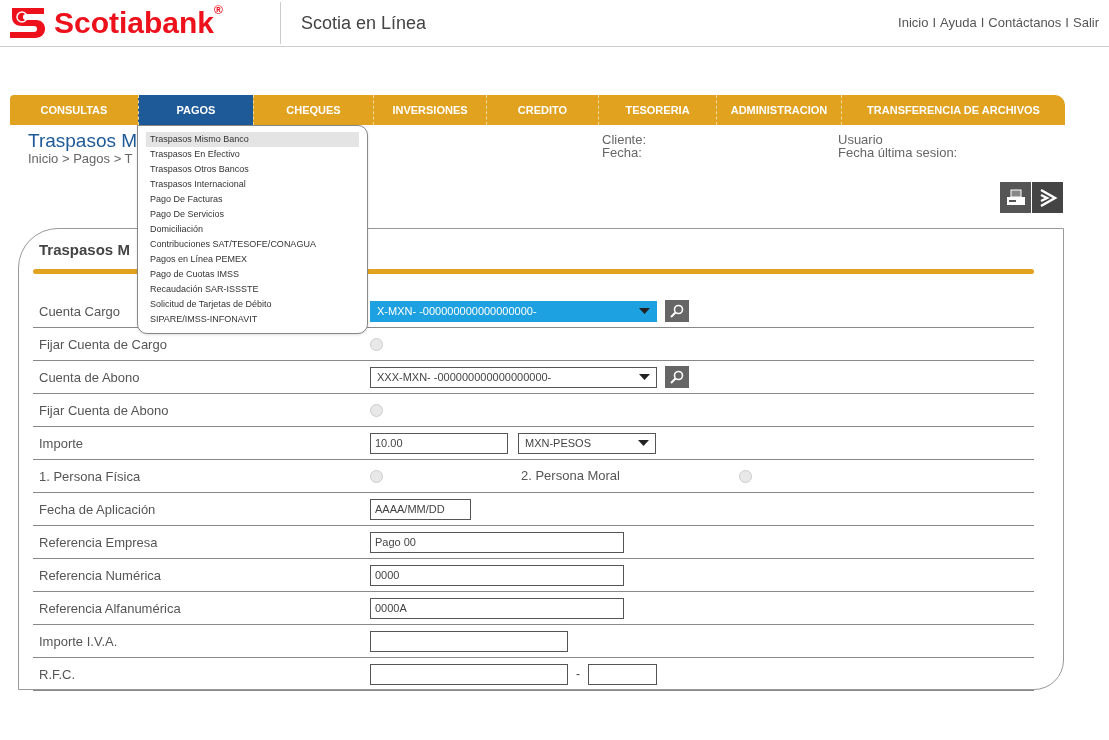 Image resolution: width=1109 pixels, height=740 pixels. What do you see at coordinates (252, 169) in the screenshot?
I see `menu-item: Traspasos Otros Bancos` at bounding box center [252, 169].